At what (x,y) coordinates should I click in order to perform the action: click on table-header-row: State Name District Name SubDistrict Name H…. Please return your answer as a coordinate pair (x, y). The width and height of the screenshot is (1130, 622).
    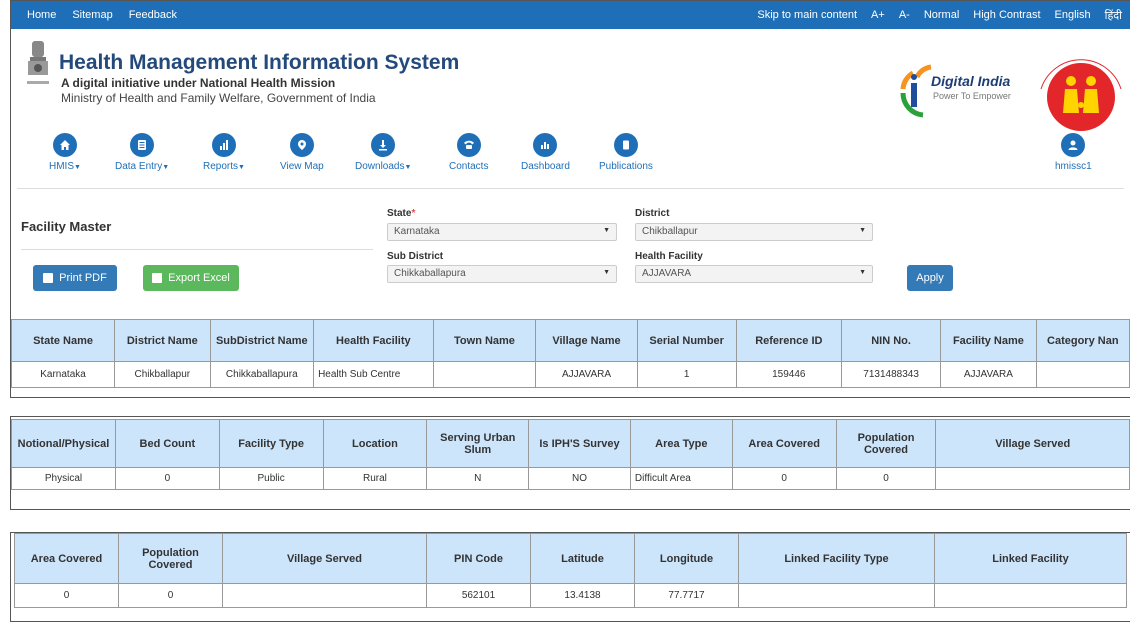
    Looking at the image, I should click on (570, 340).